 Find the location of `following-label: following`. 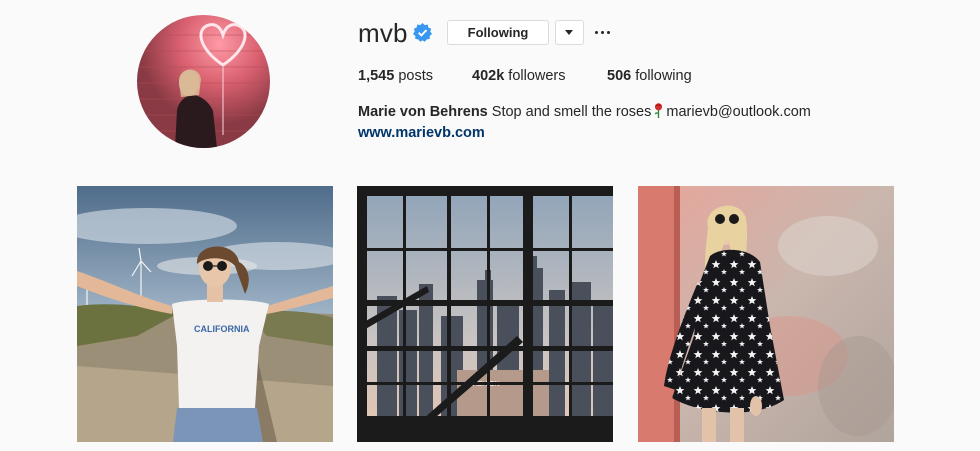

following-label: following is located at coordinates (661, 76).